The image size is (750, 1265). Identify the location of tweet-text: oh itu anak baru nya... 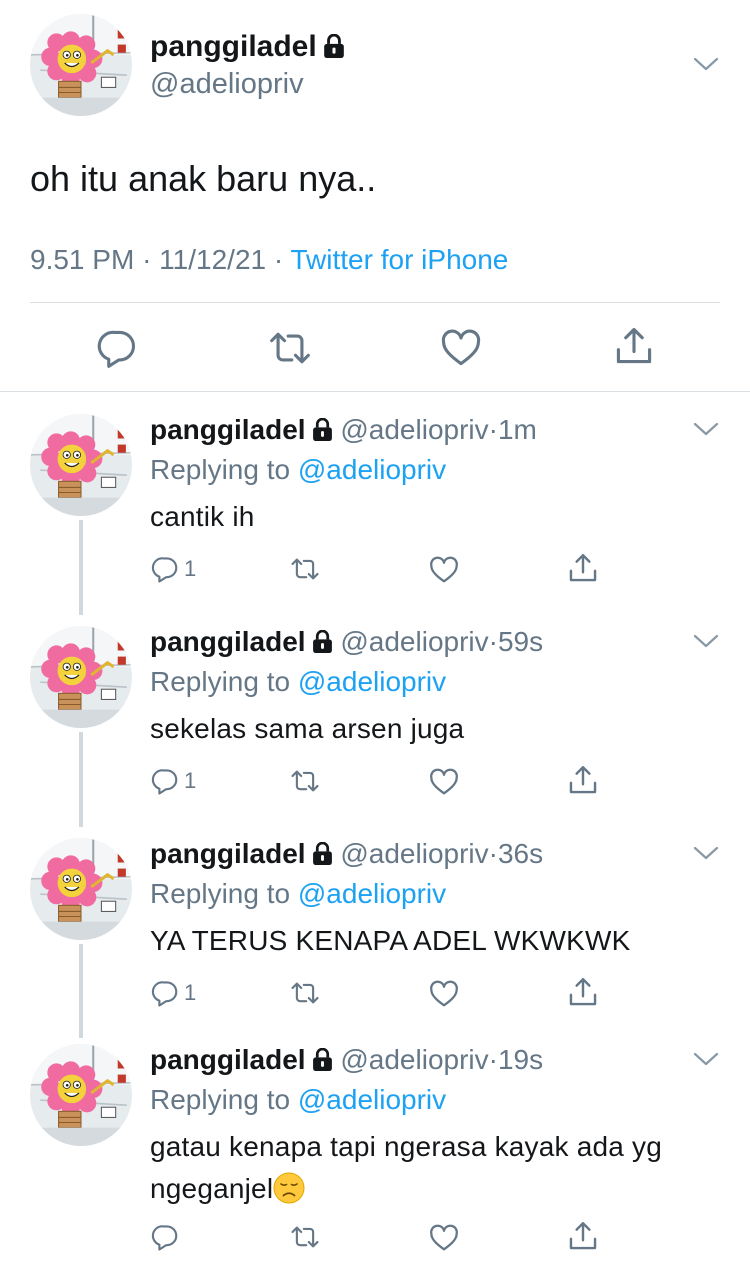
(203, 178).